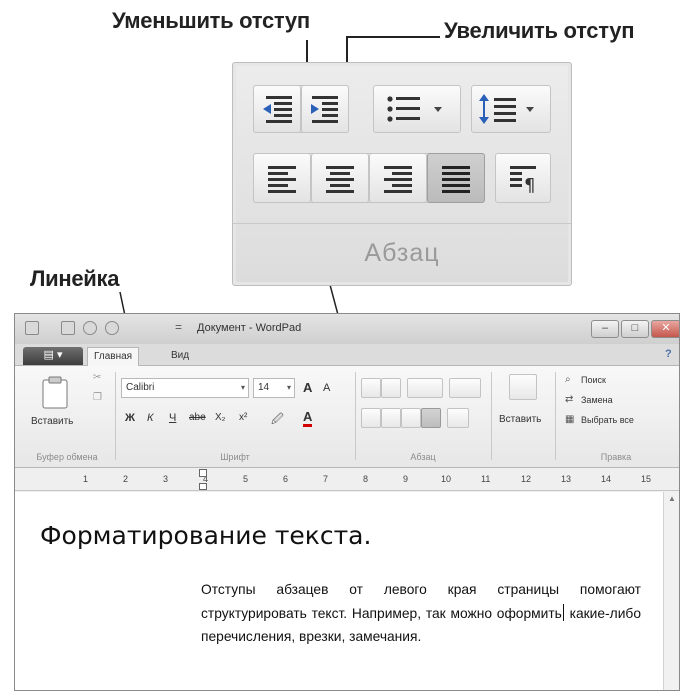 This screenshot has width=683, height=693. I want to click on ruler-tick: 12, so click(526, 479).